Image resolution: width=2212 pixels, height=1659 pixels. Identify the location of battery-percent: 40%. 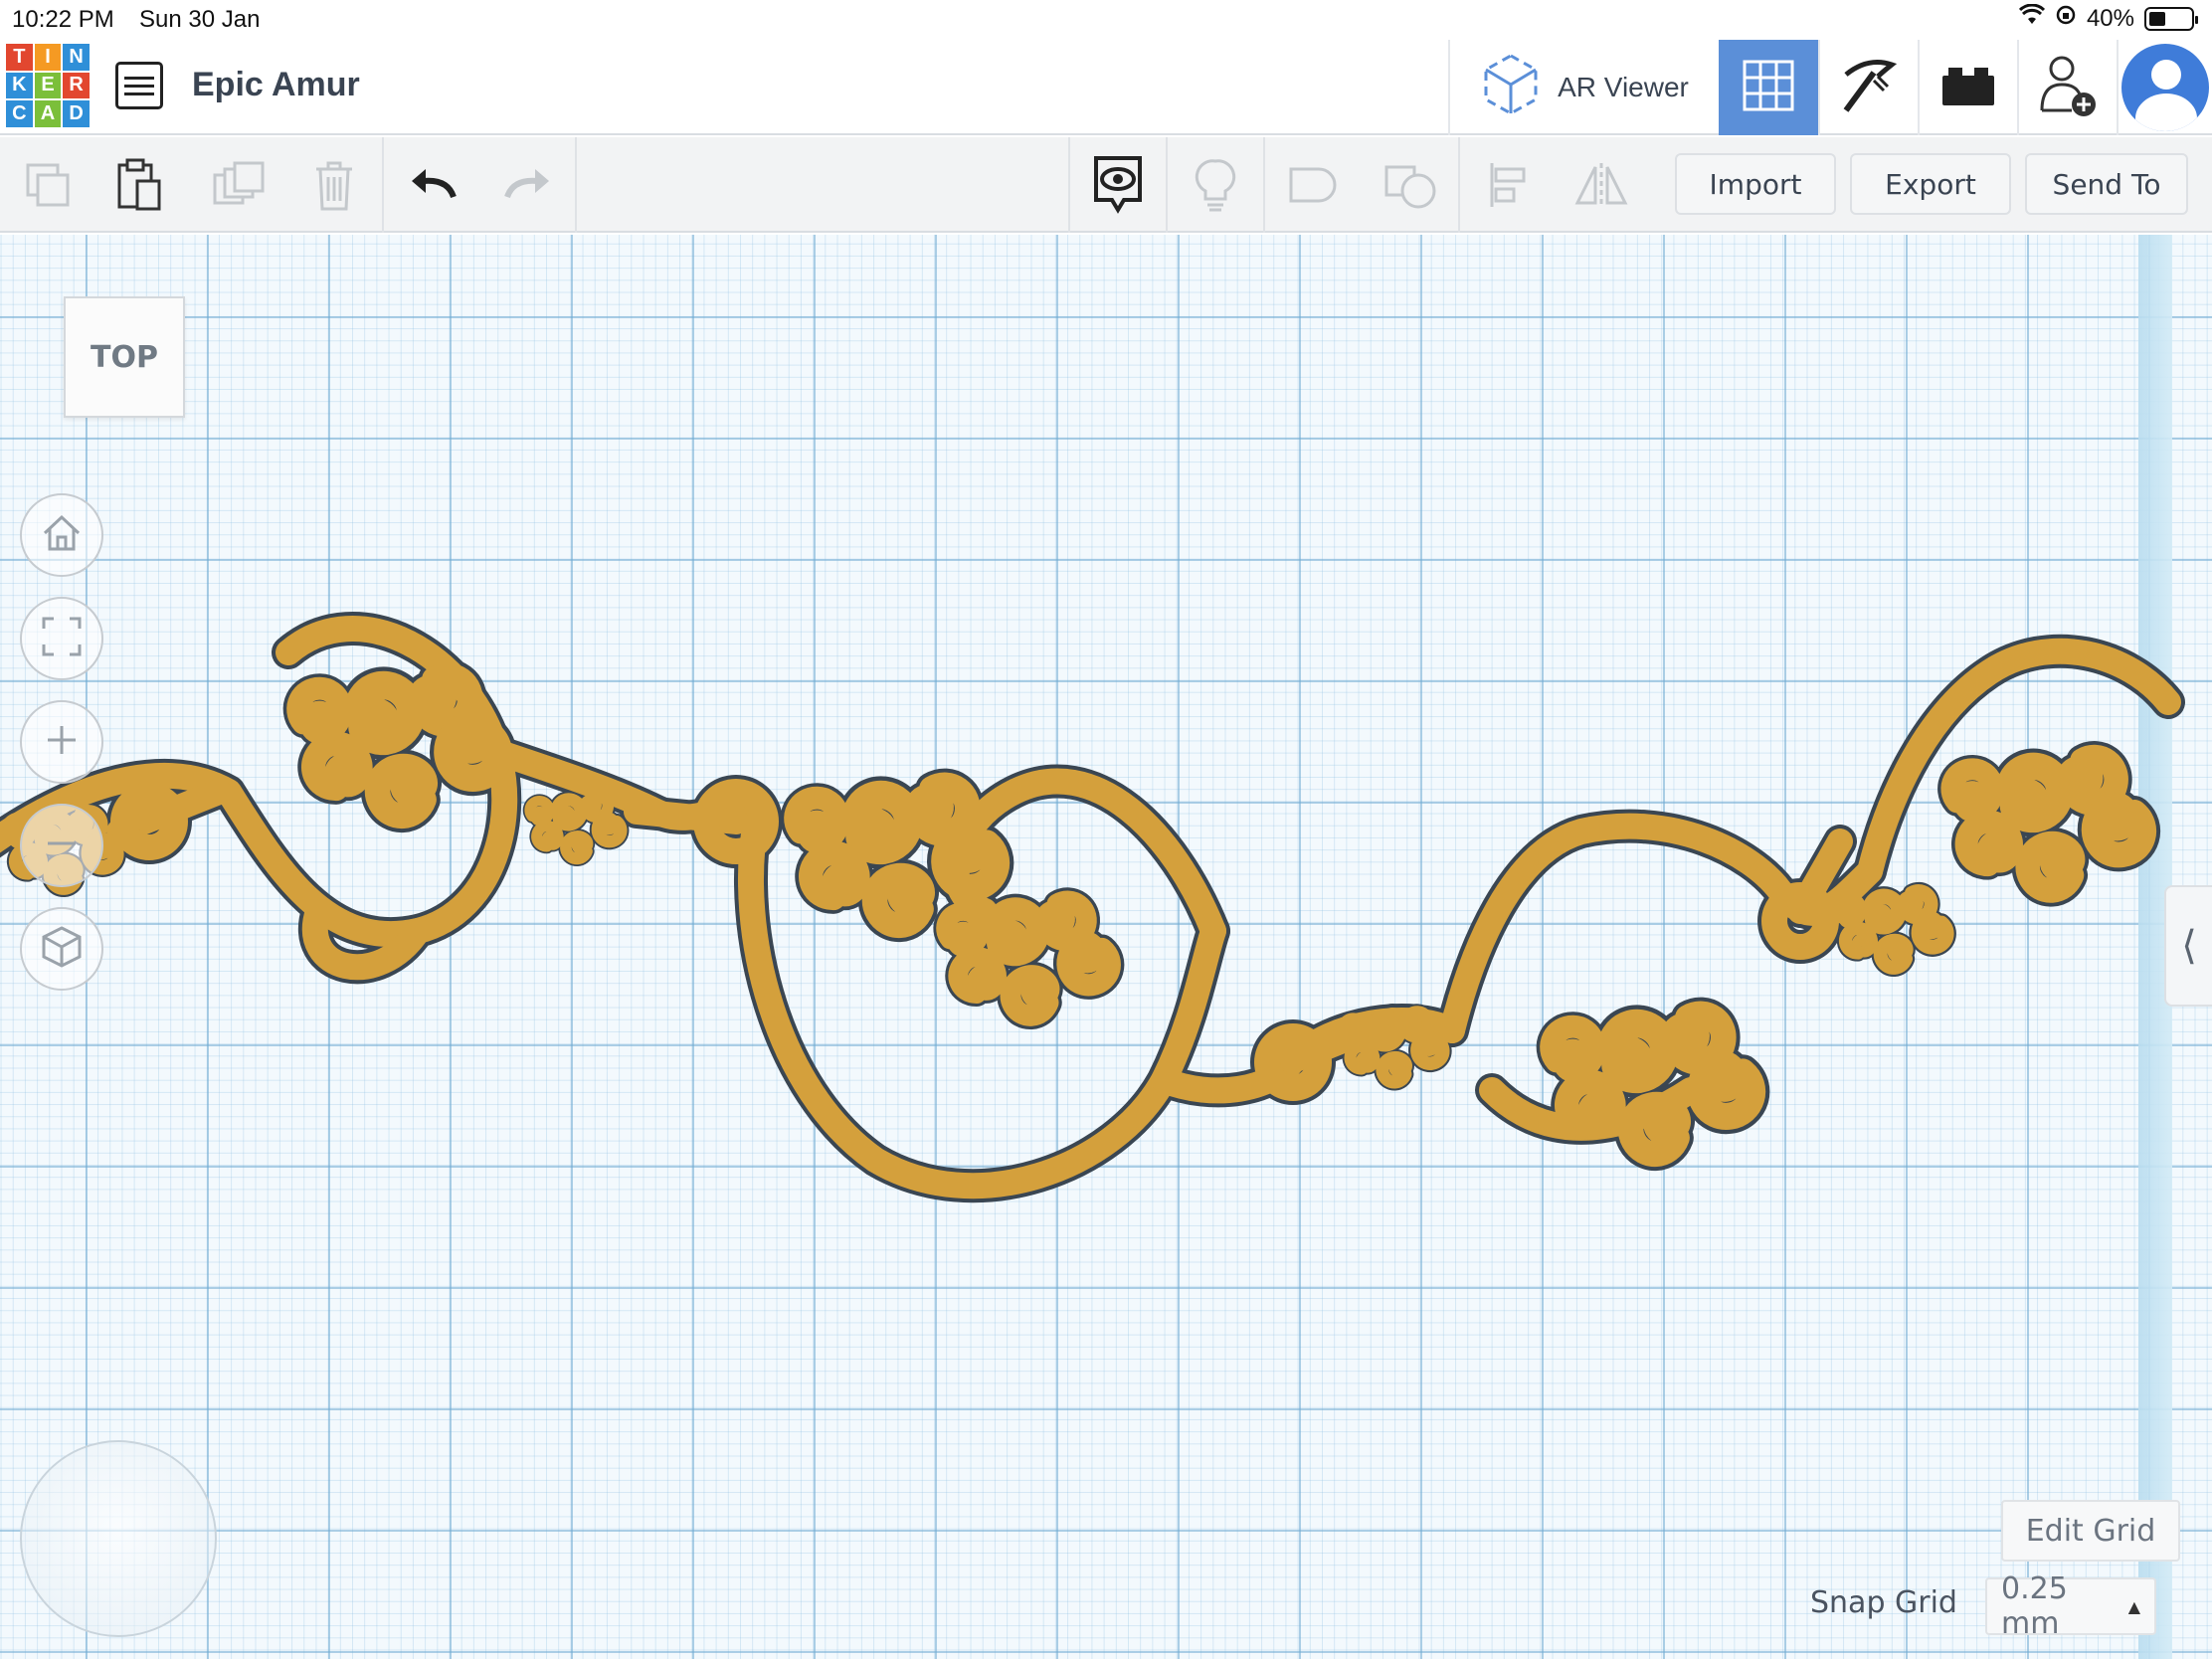
(2110, 18).